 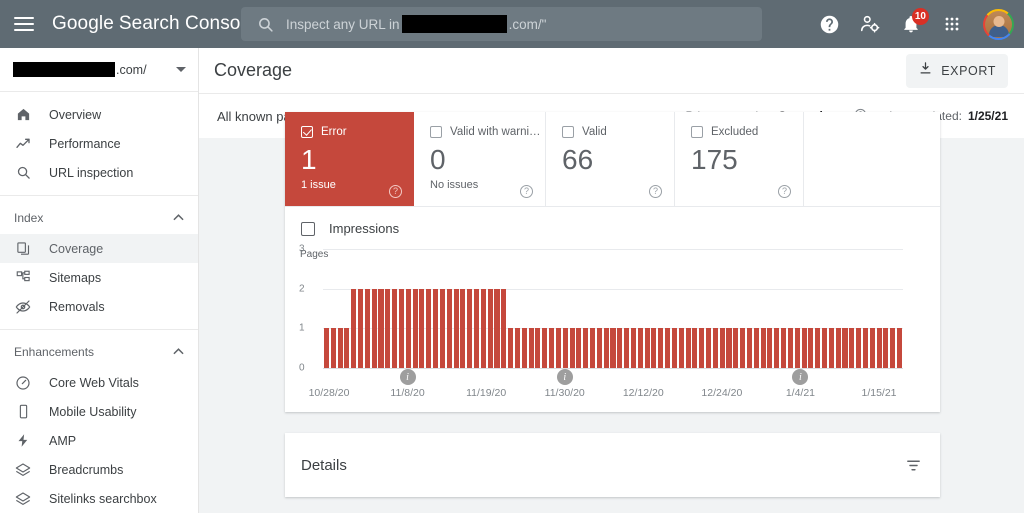 What do you see at coordinates (436, 132) in the screenshot?
I see `valid-with-warnings-checkbox` at bounding box center [436, 132].